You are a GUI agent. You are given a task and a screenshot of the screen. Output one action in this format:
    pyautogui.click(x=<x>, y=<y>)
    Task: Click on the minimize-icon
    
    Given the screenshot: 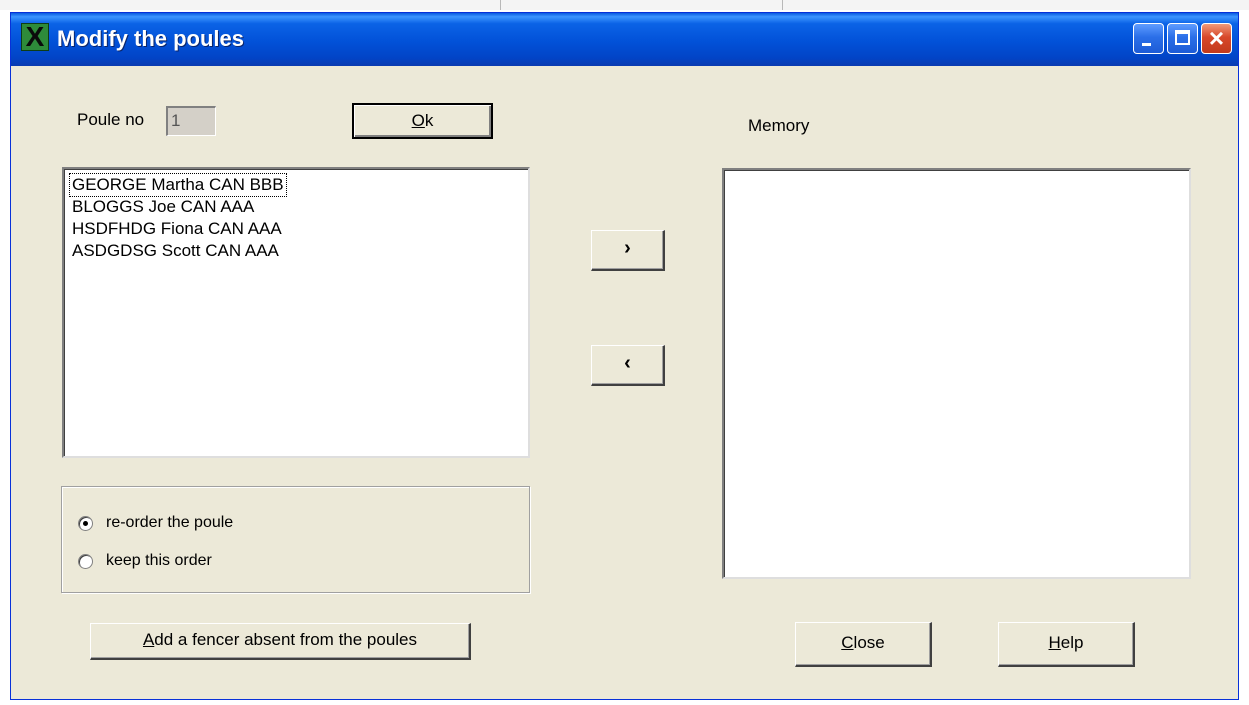 What is the action you would take?
    pyautogui.click(x=1146, y=44)
    